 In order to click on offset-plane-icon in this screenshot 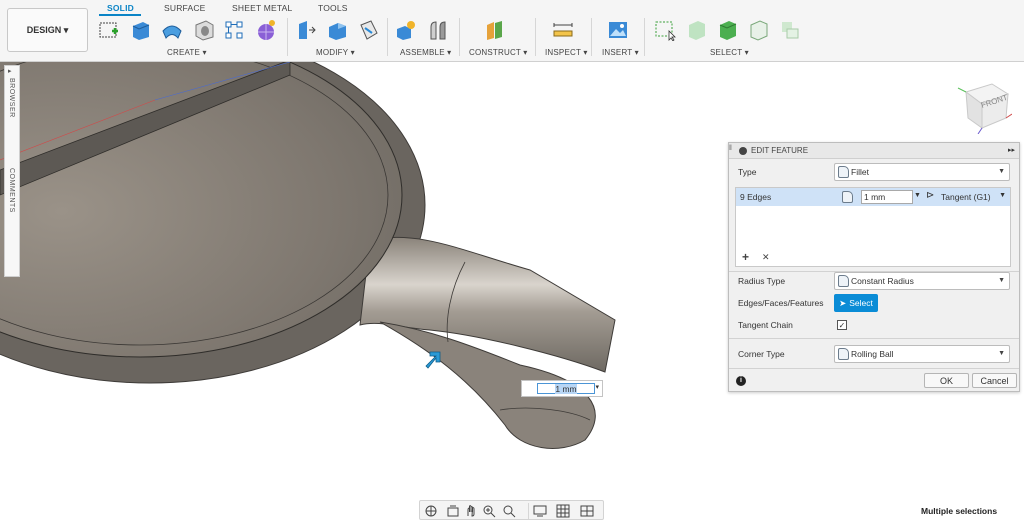, I will do `click(495, 30)`.